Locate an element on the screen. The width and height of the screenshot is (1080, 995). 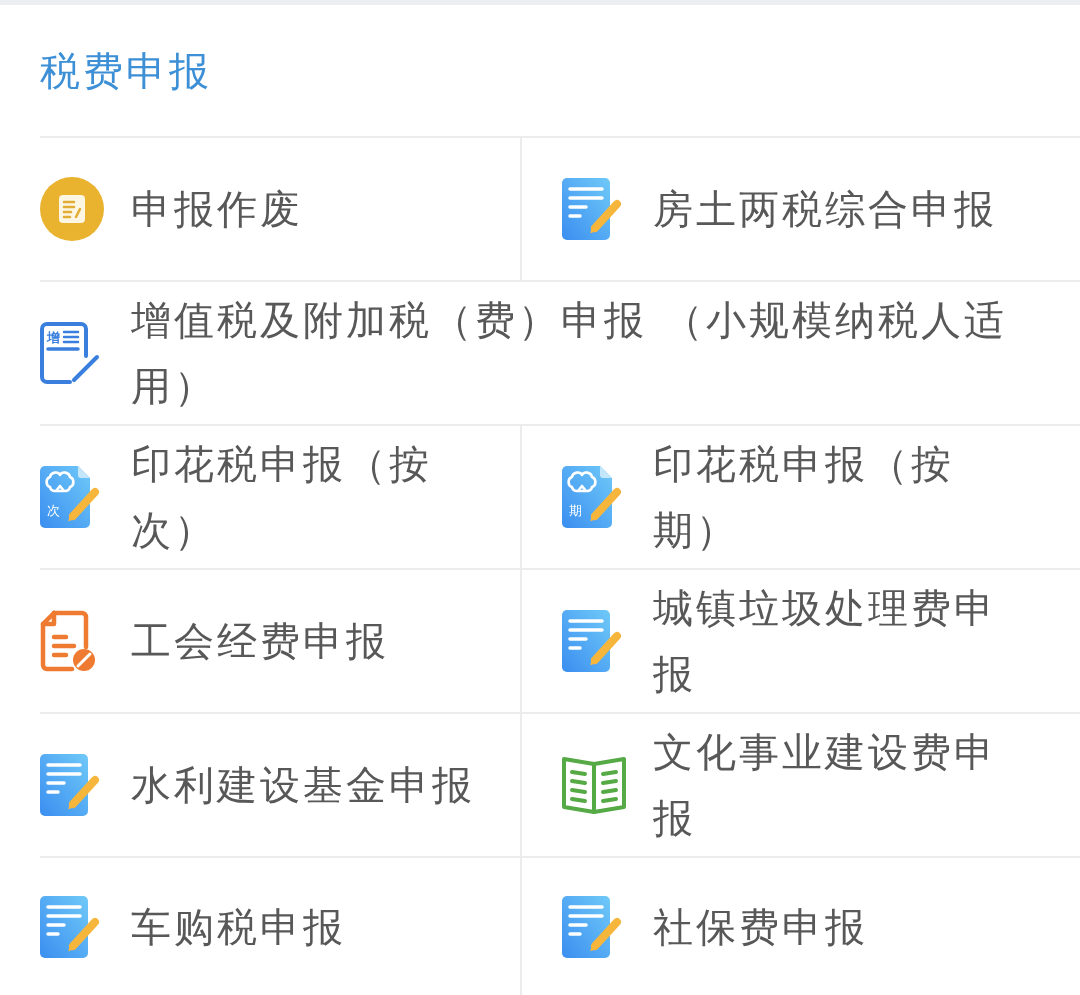
document-circle-icon is located at coordinates (72, 209).